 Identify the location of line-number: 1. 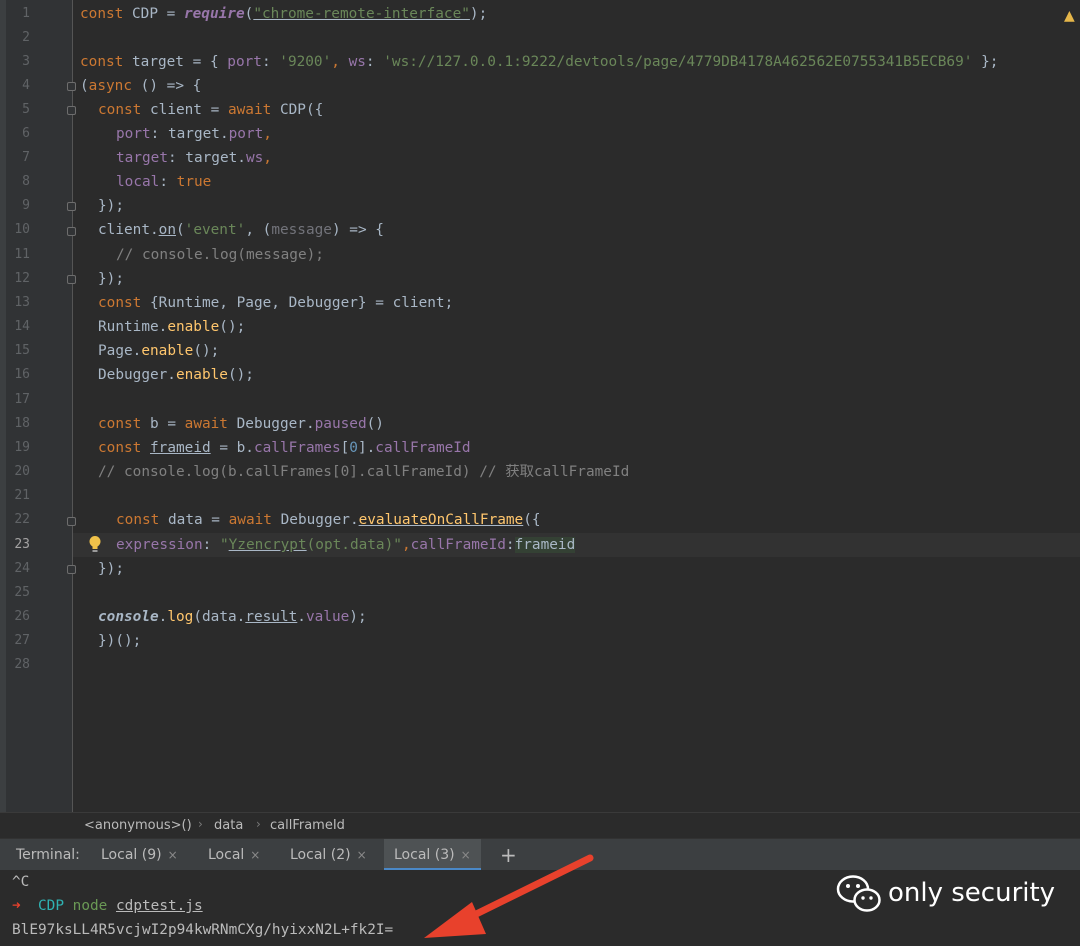
(15, 14).